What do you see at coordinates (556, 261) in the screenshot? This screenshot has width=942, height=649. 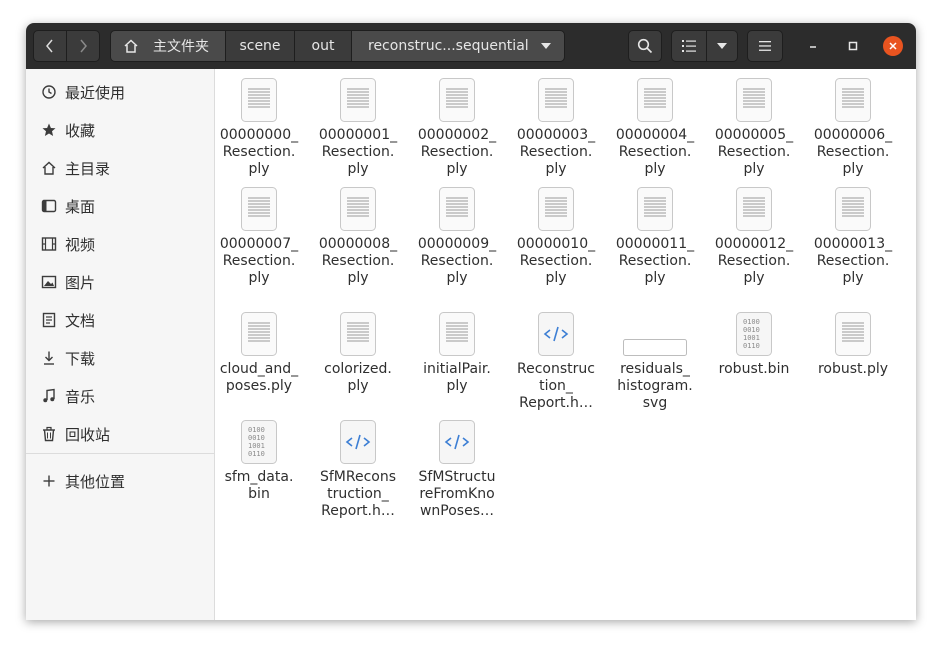 I see `file-name: 00000010_ Resection. ply` at bounding box center [556, 261].